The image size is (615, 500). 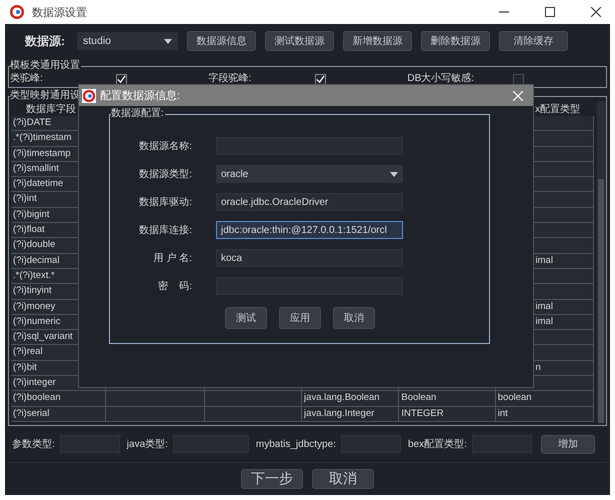 What do you see at coordinates (28, 352) in the screenshot?
I see `table-cell: (?i)real` at bounding box center [28, 352].